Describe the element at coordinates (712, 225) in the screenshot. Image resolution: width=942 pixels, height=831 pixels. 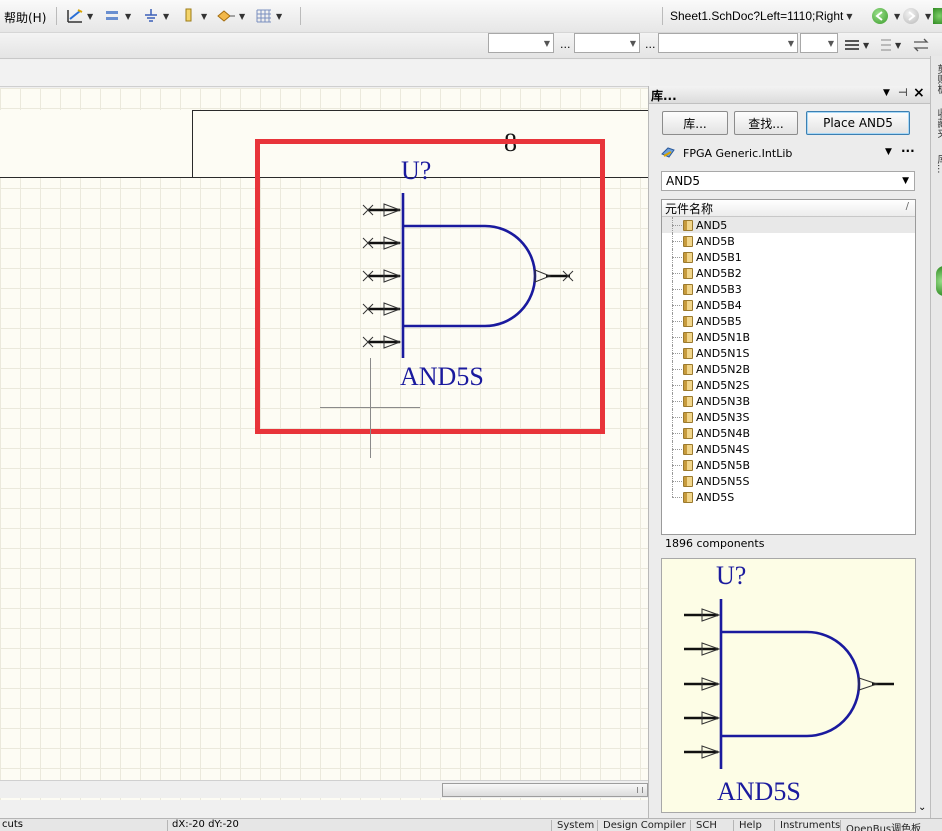
I see `list-item-label: AND5` at that location.